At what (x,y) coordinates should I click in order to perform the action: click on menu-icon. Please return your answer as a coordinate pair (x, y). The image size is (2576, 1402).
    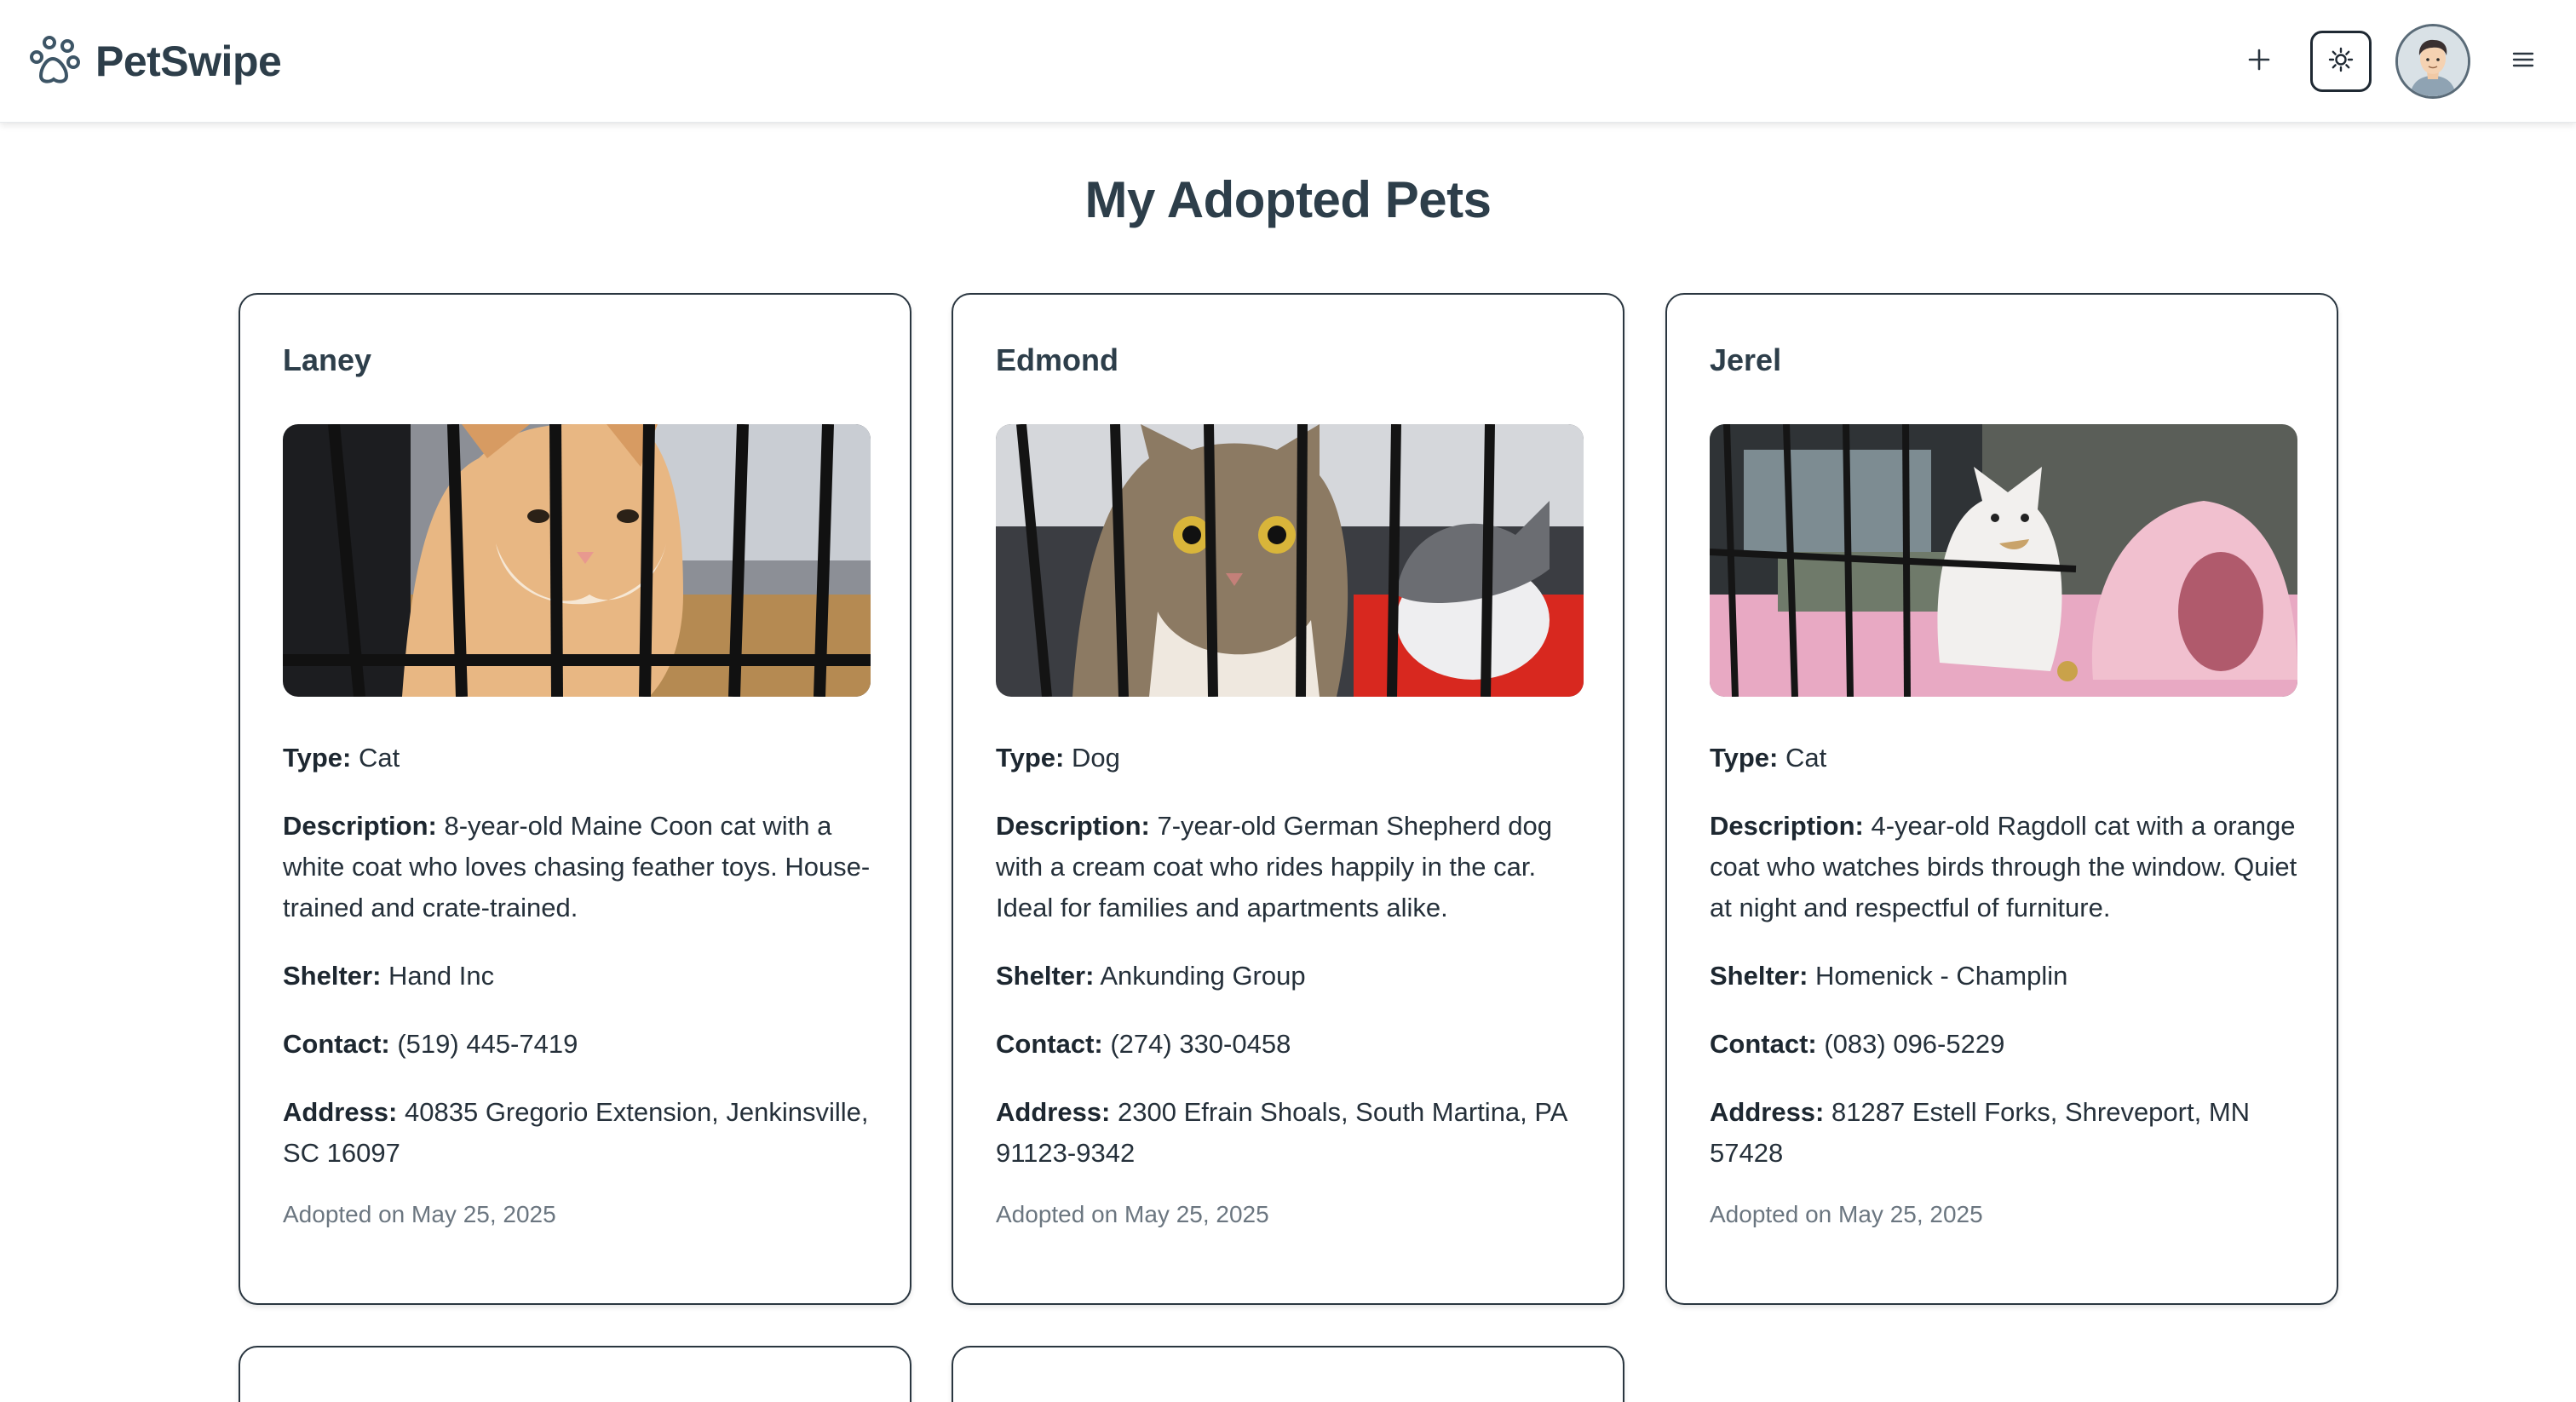
    Looking at the image, I should click on (2523, 62).